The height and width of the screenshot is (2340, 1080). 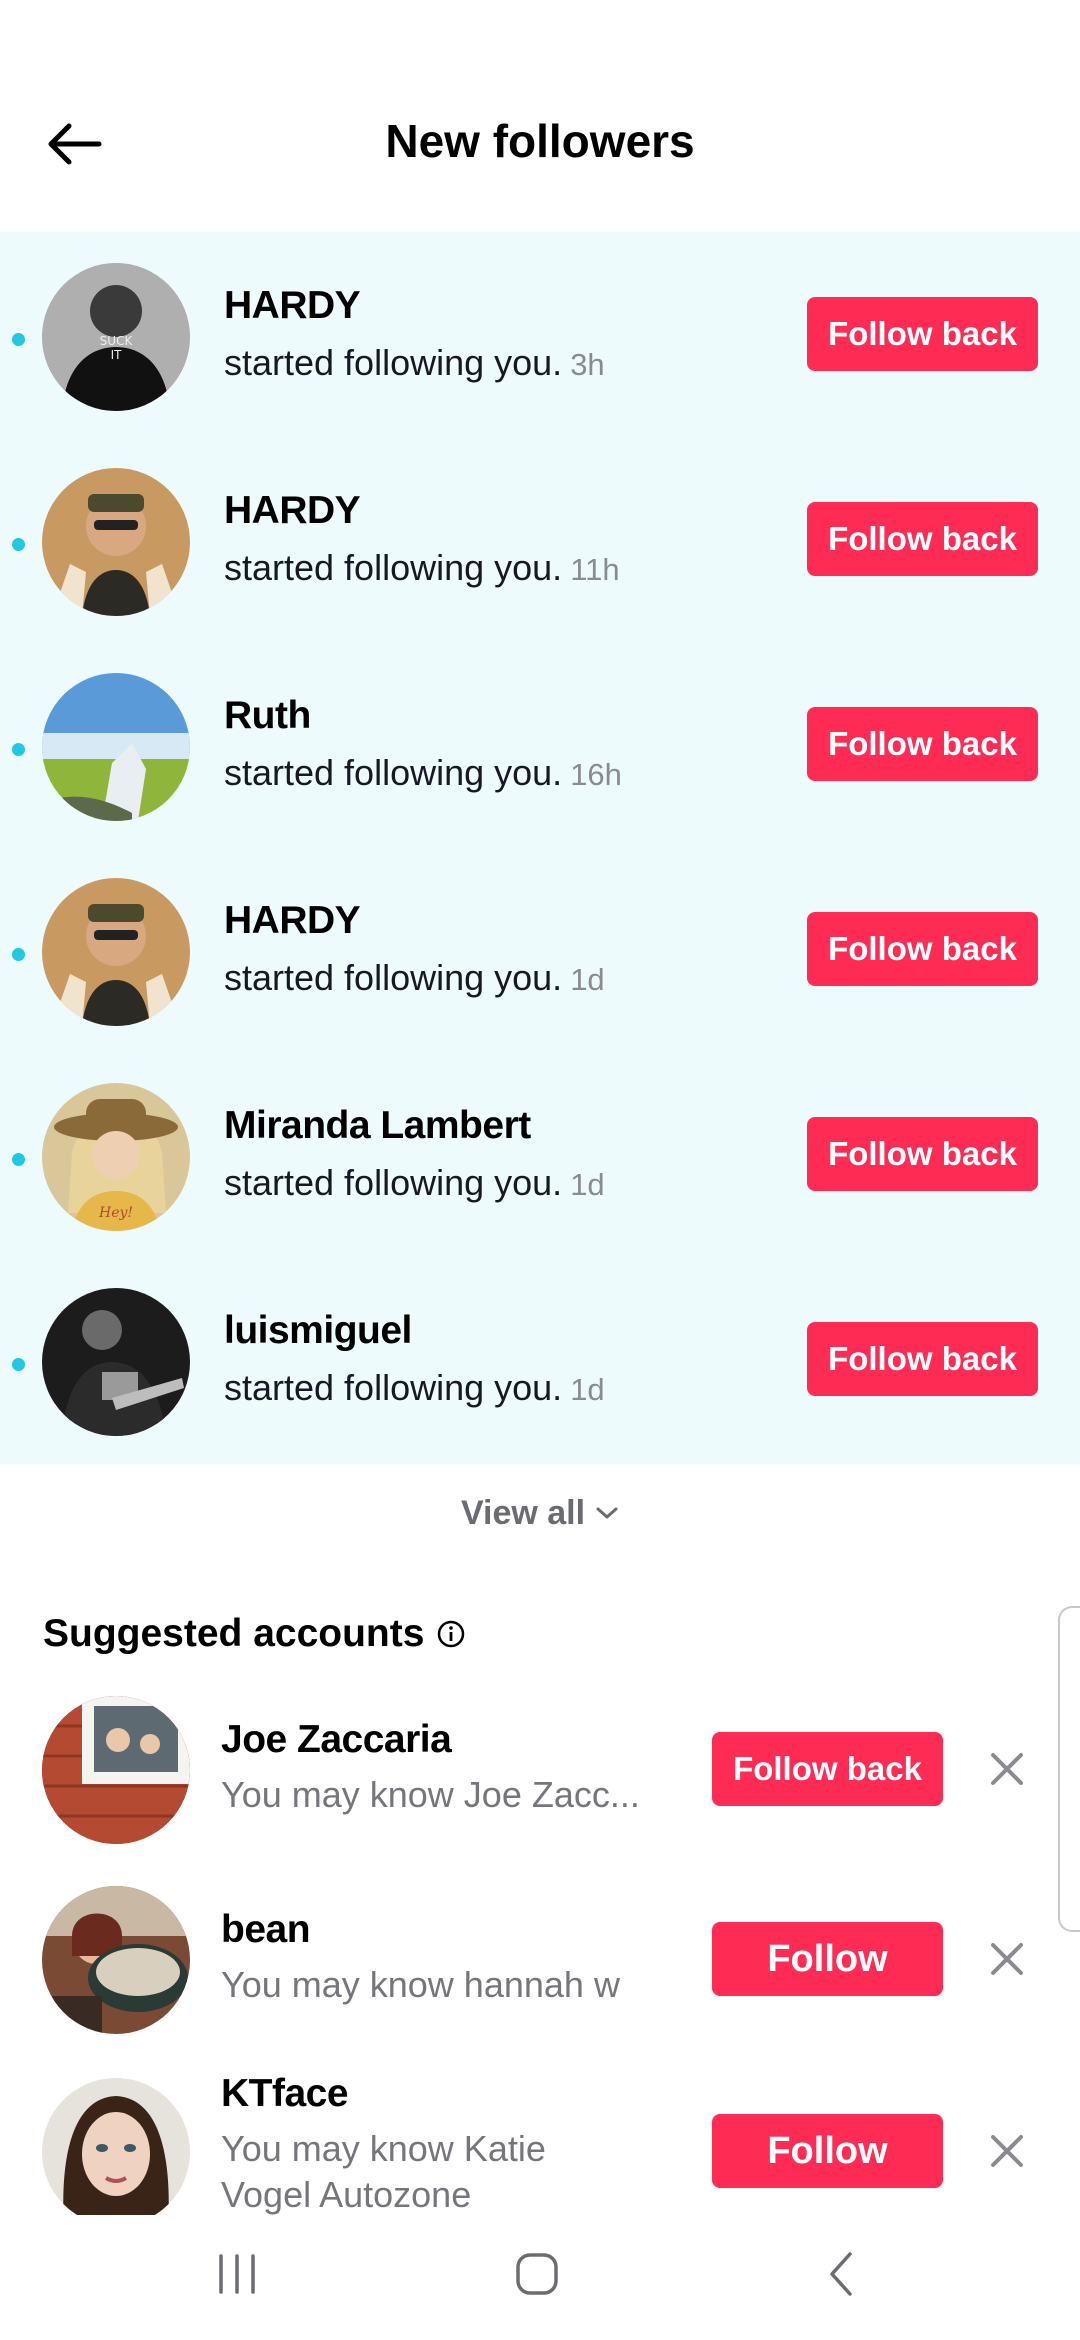 I want to click on recent-apps-button, so click(x=237, y=2274).